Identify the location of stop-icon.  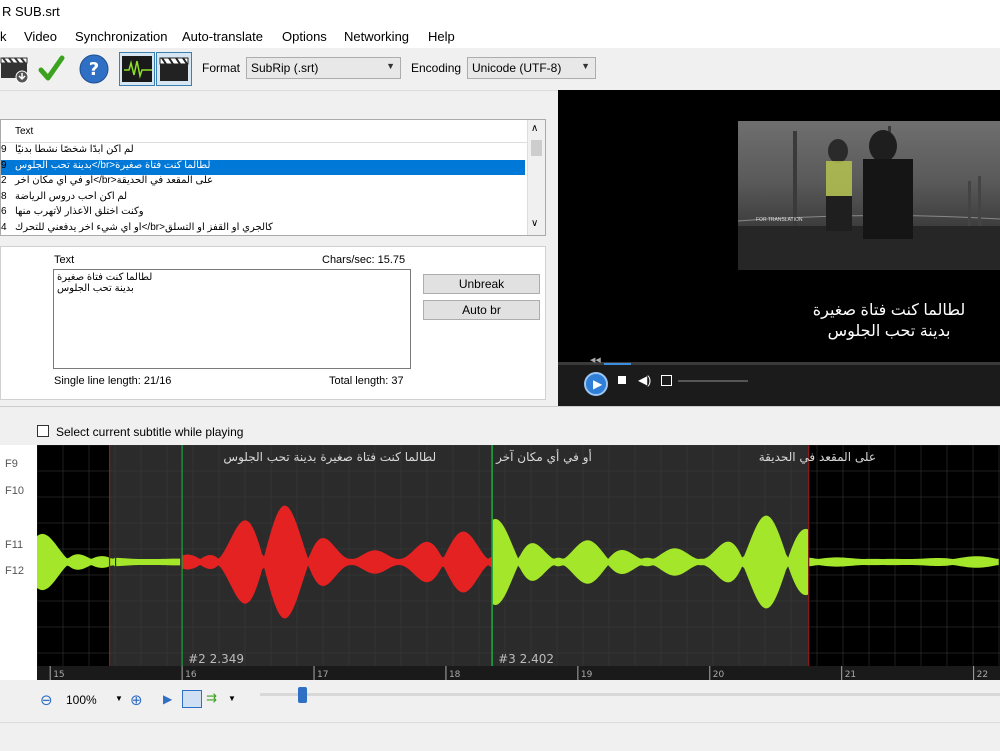
(622, 380).